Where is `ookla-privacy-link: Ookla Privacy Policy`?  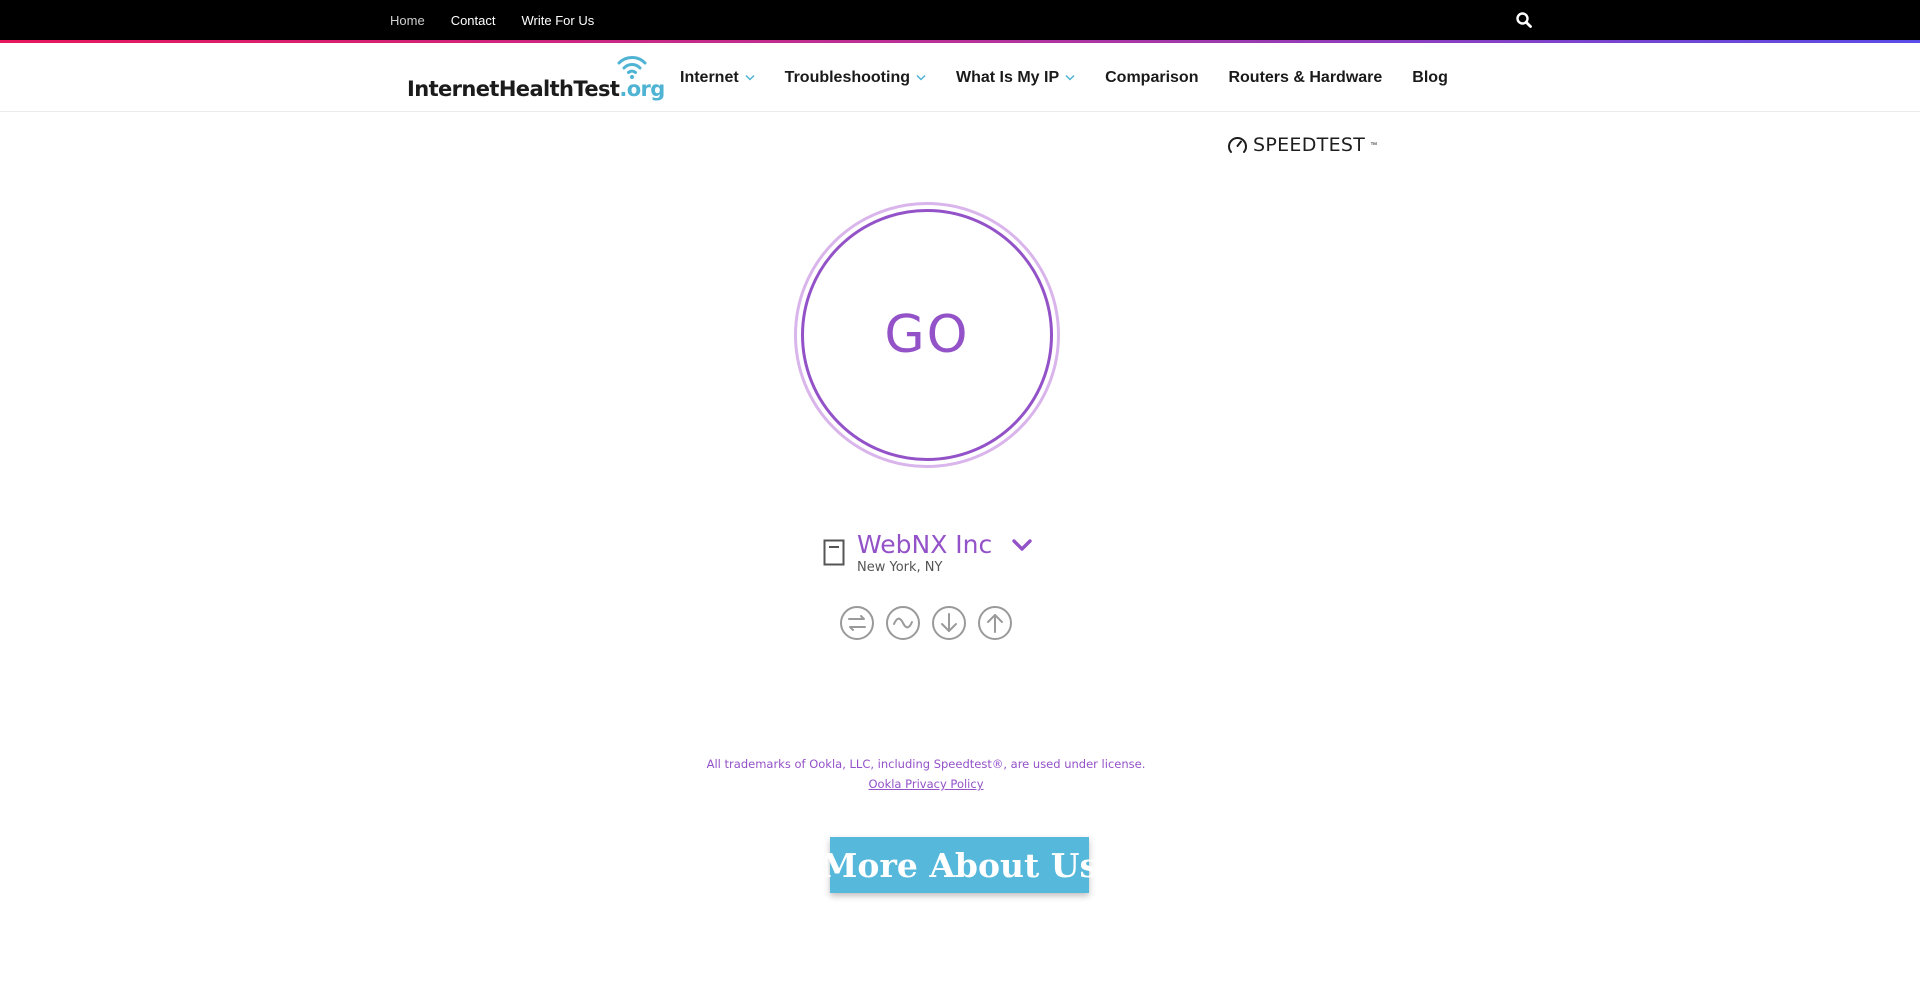 ookla-privacy-link: Ookla Privacy Policy is located at coordinates (925, 784).